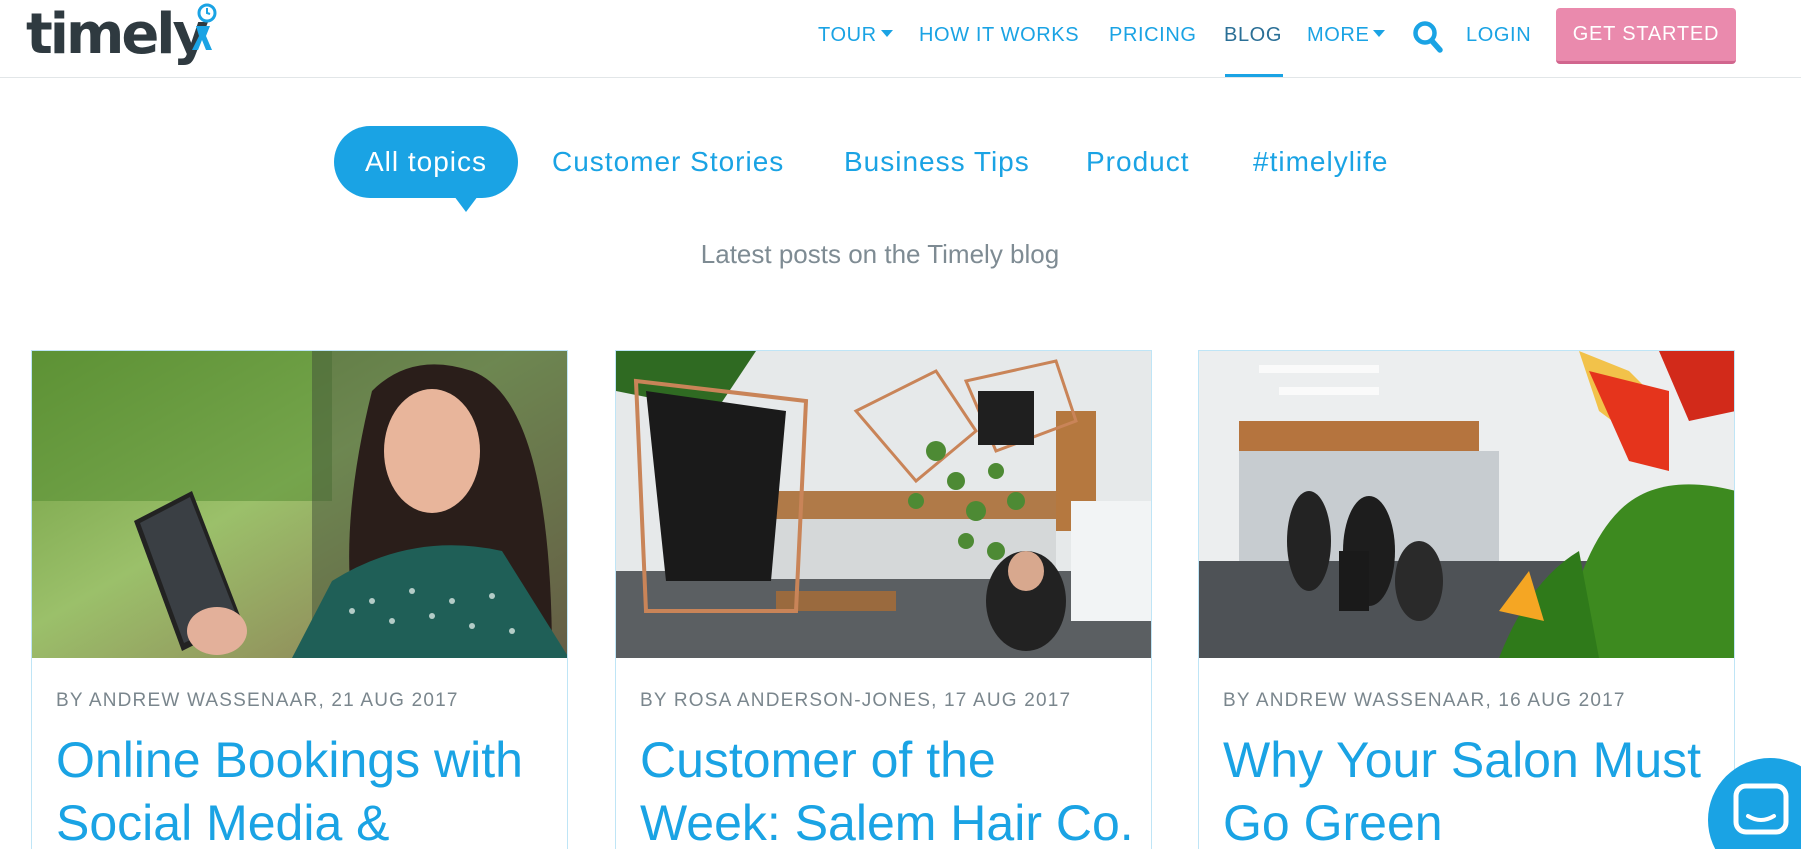 The width and height of the screenshot is (1801, 849). I want to click on logo-text: timely, so click(117, 34).